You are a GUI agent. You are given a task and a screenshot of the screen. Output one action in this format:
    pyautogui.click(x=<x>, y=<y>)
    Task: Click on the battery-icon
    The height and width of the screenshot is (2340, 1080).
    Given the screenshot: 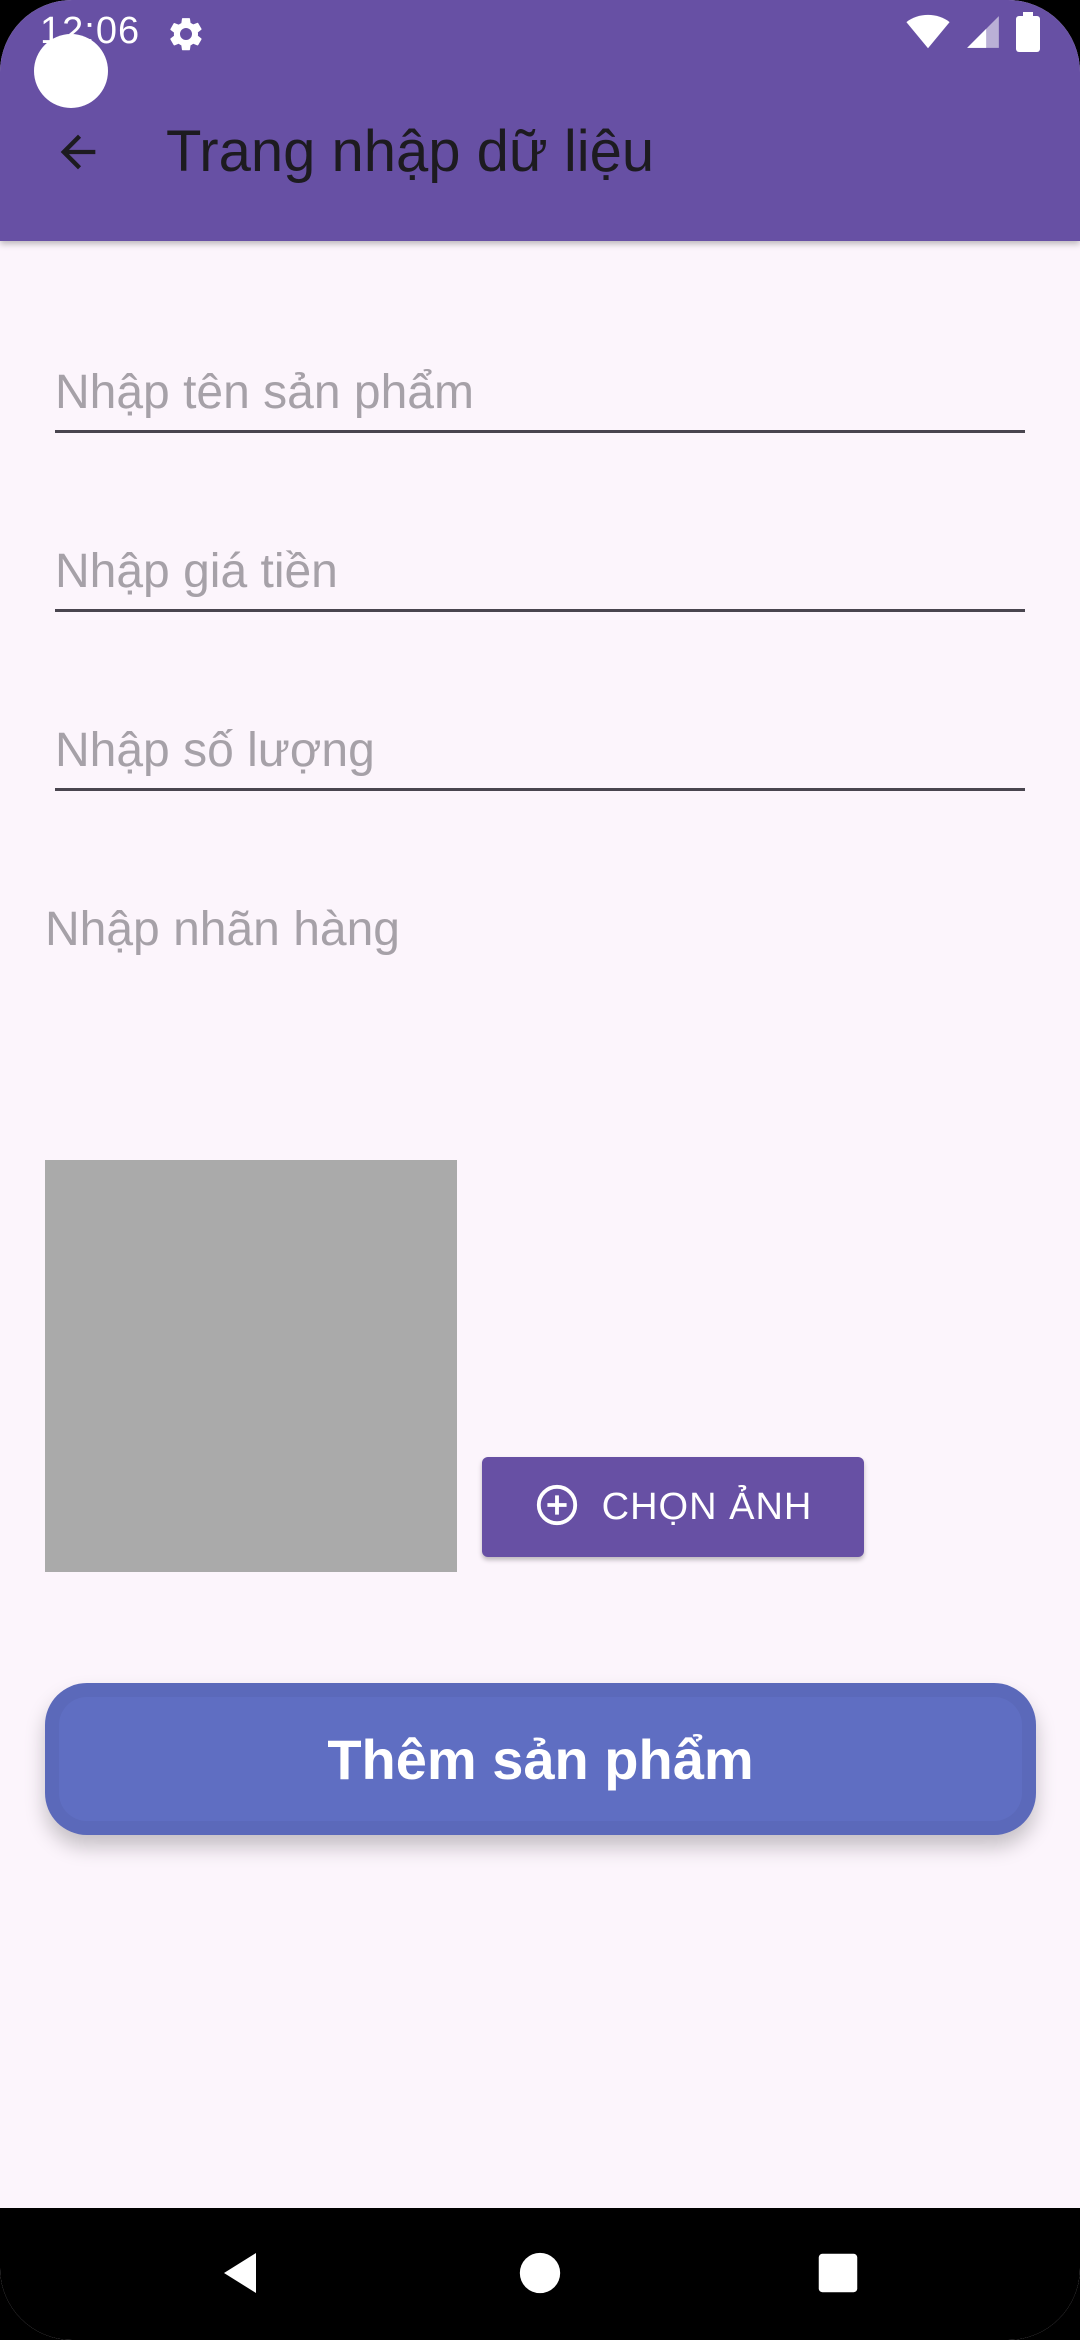 What is the action you would take?
    pyautogui.click(x=1028, y=34)
    